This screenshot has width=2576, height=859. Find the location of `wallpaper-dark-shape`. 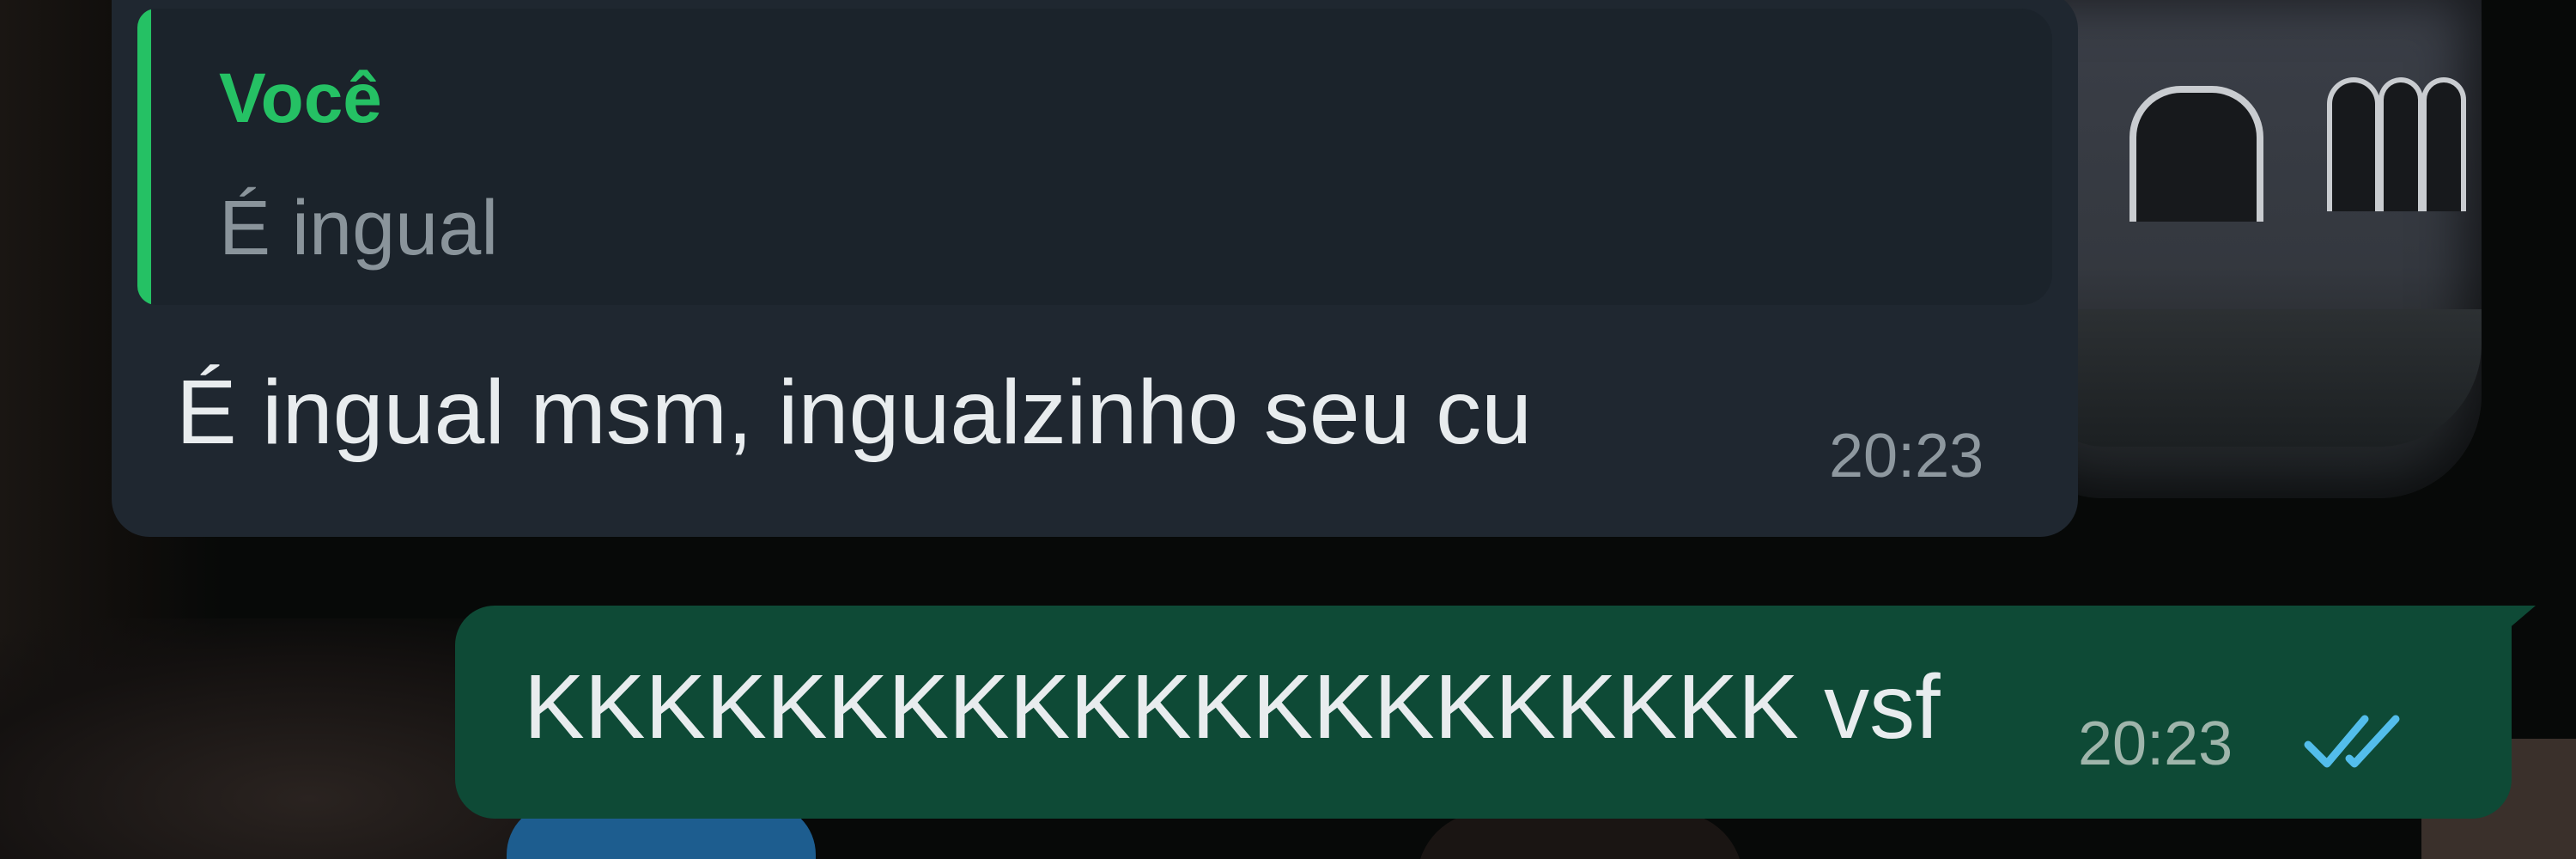

wallpaper-dark-shape is located at coordinates (1580, 836).